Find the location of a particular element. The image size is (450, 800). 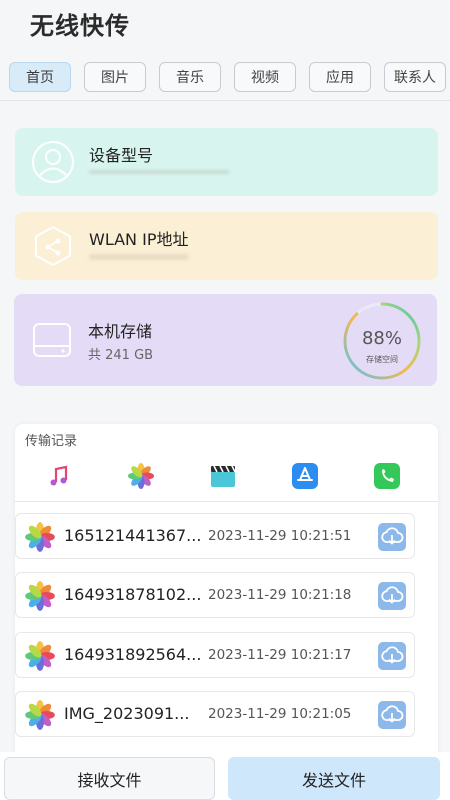

transfer-record-row: IMG_2023091... 2023-11-29 10:21:05 is located at coordinates (215, 714).